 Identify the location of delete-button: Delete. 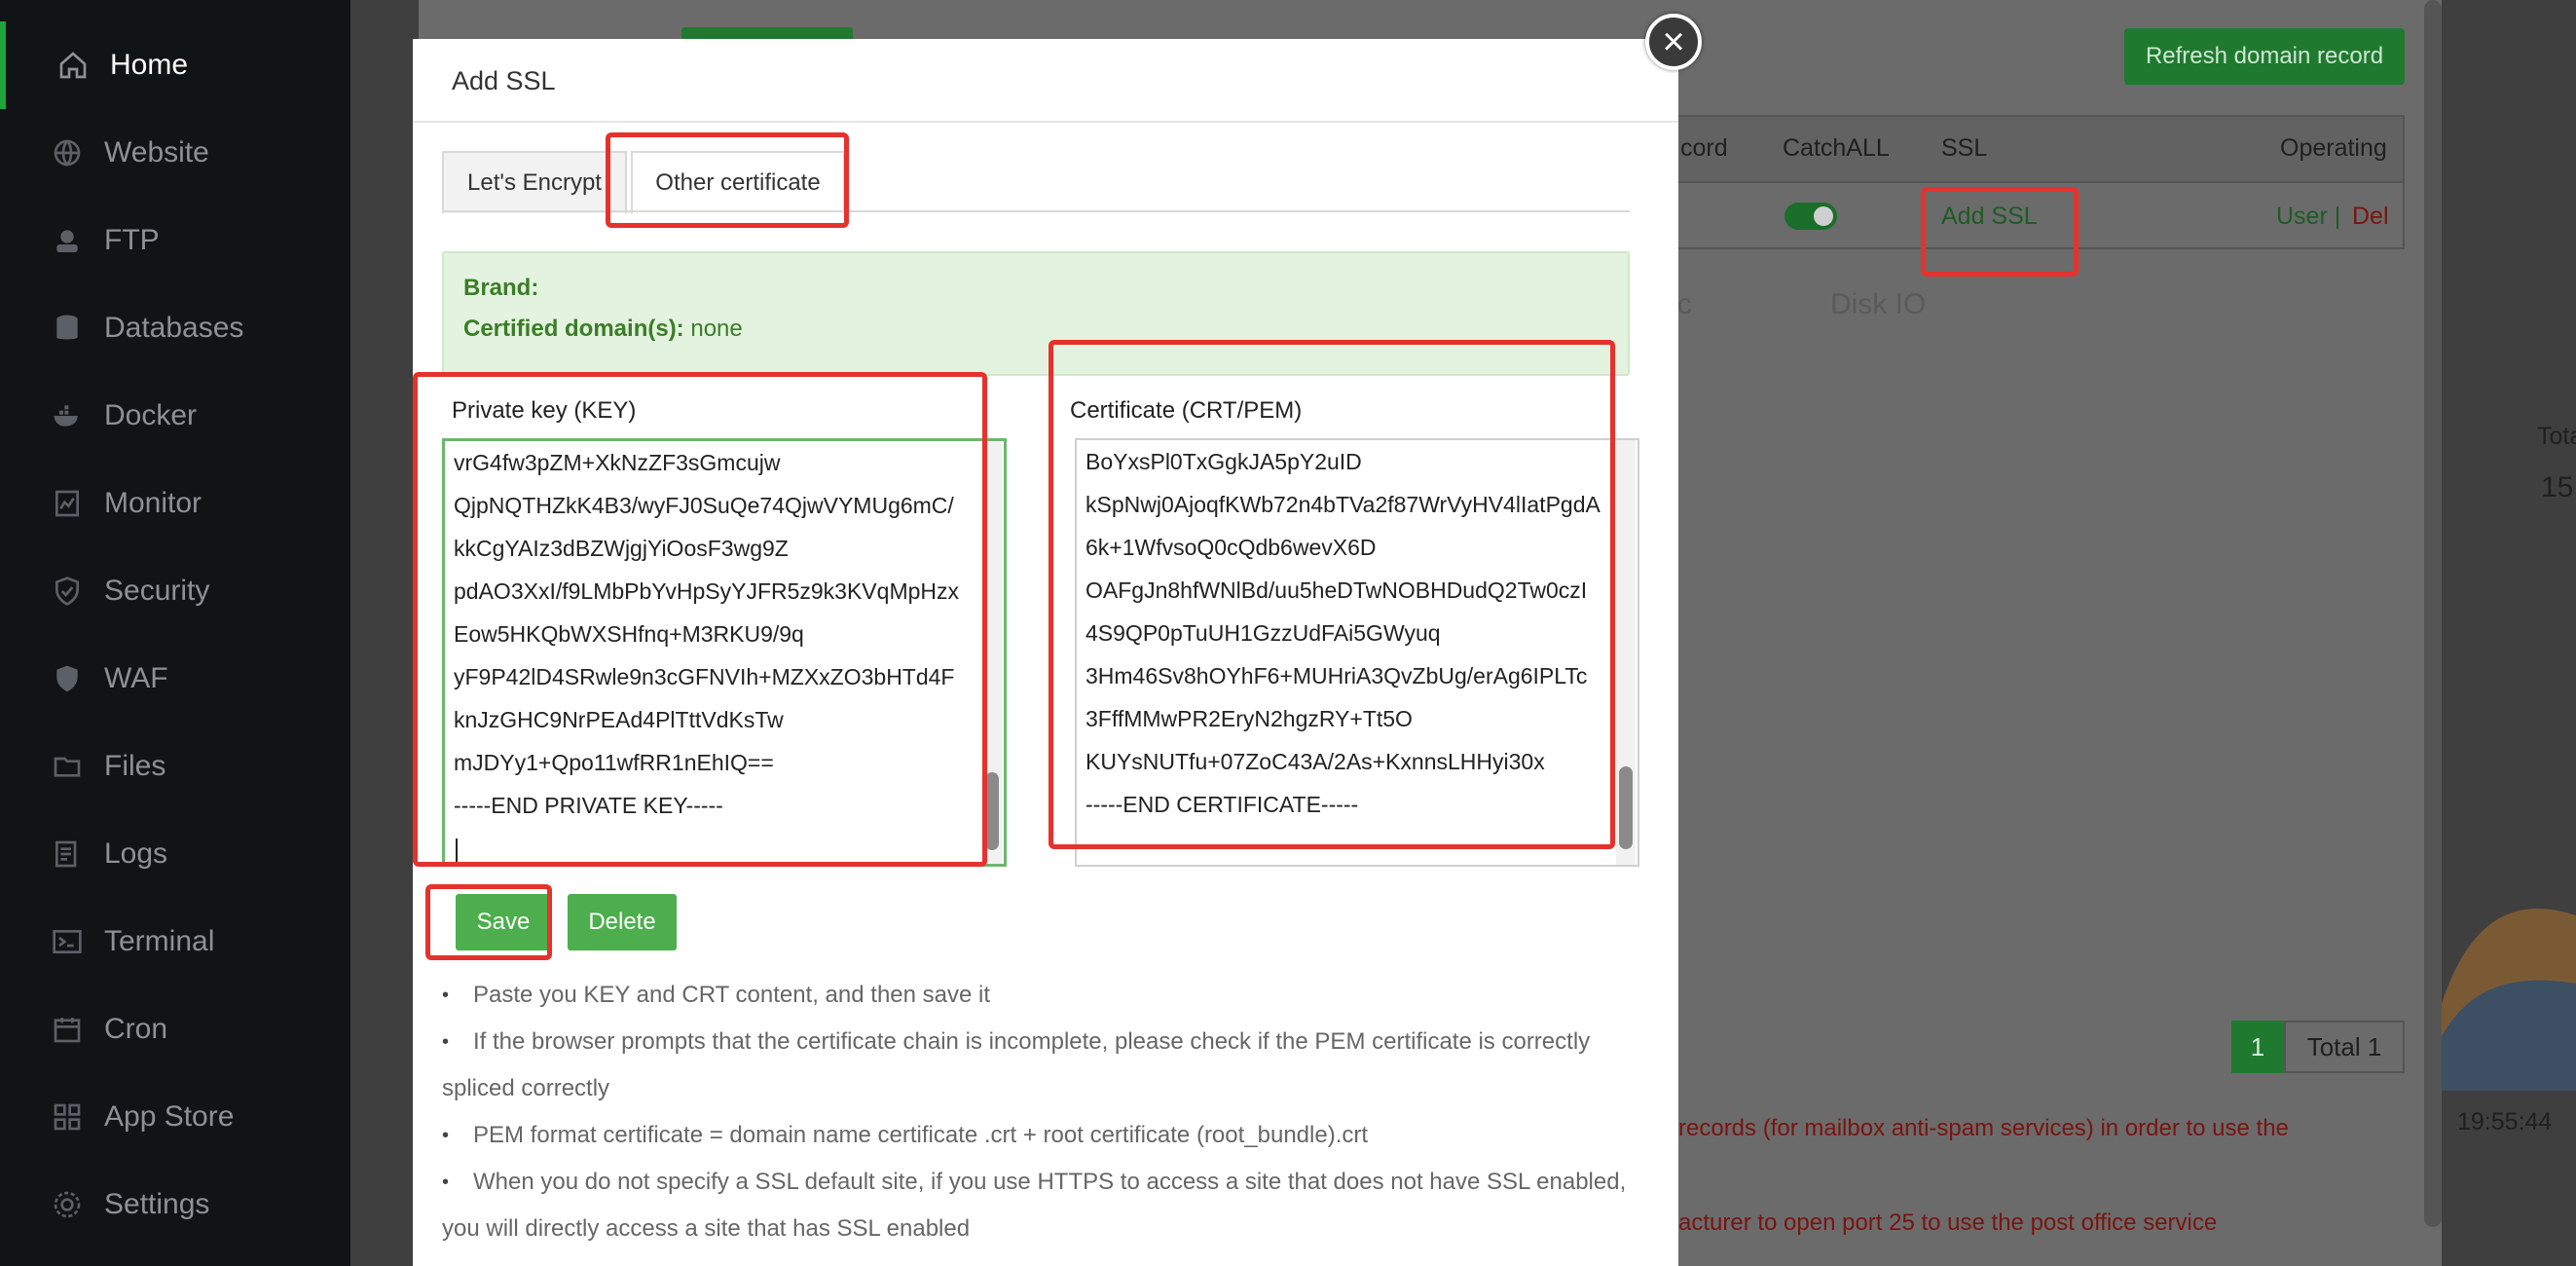
(622, 922).